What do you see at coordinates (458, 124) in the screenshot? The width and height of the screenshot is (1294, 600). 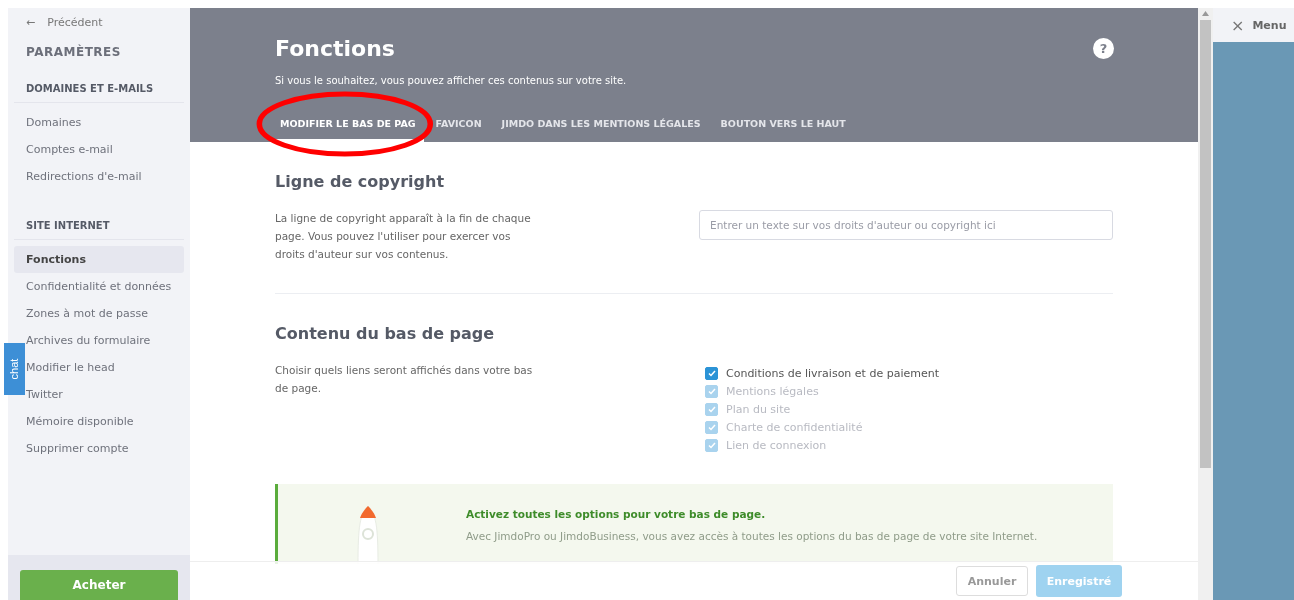 I see `tab: FAVICON` at bounding box center [458, 124].